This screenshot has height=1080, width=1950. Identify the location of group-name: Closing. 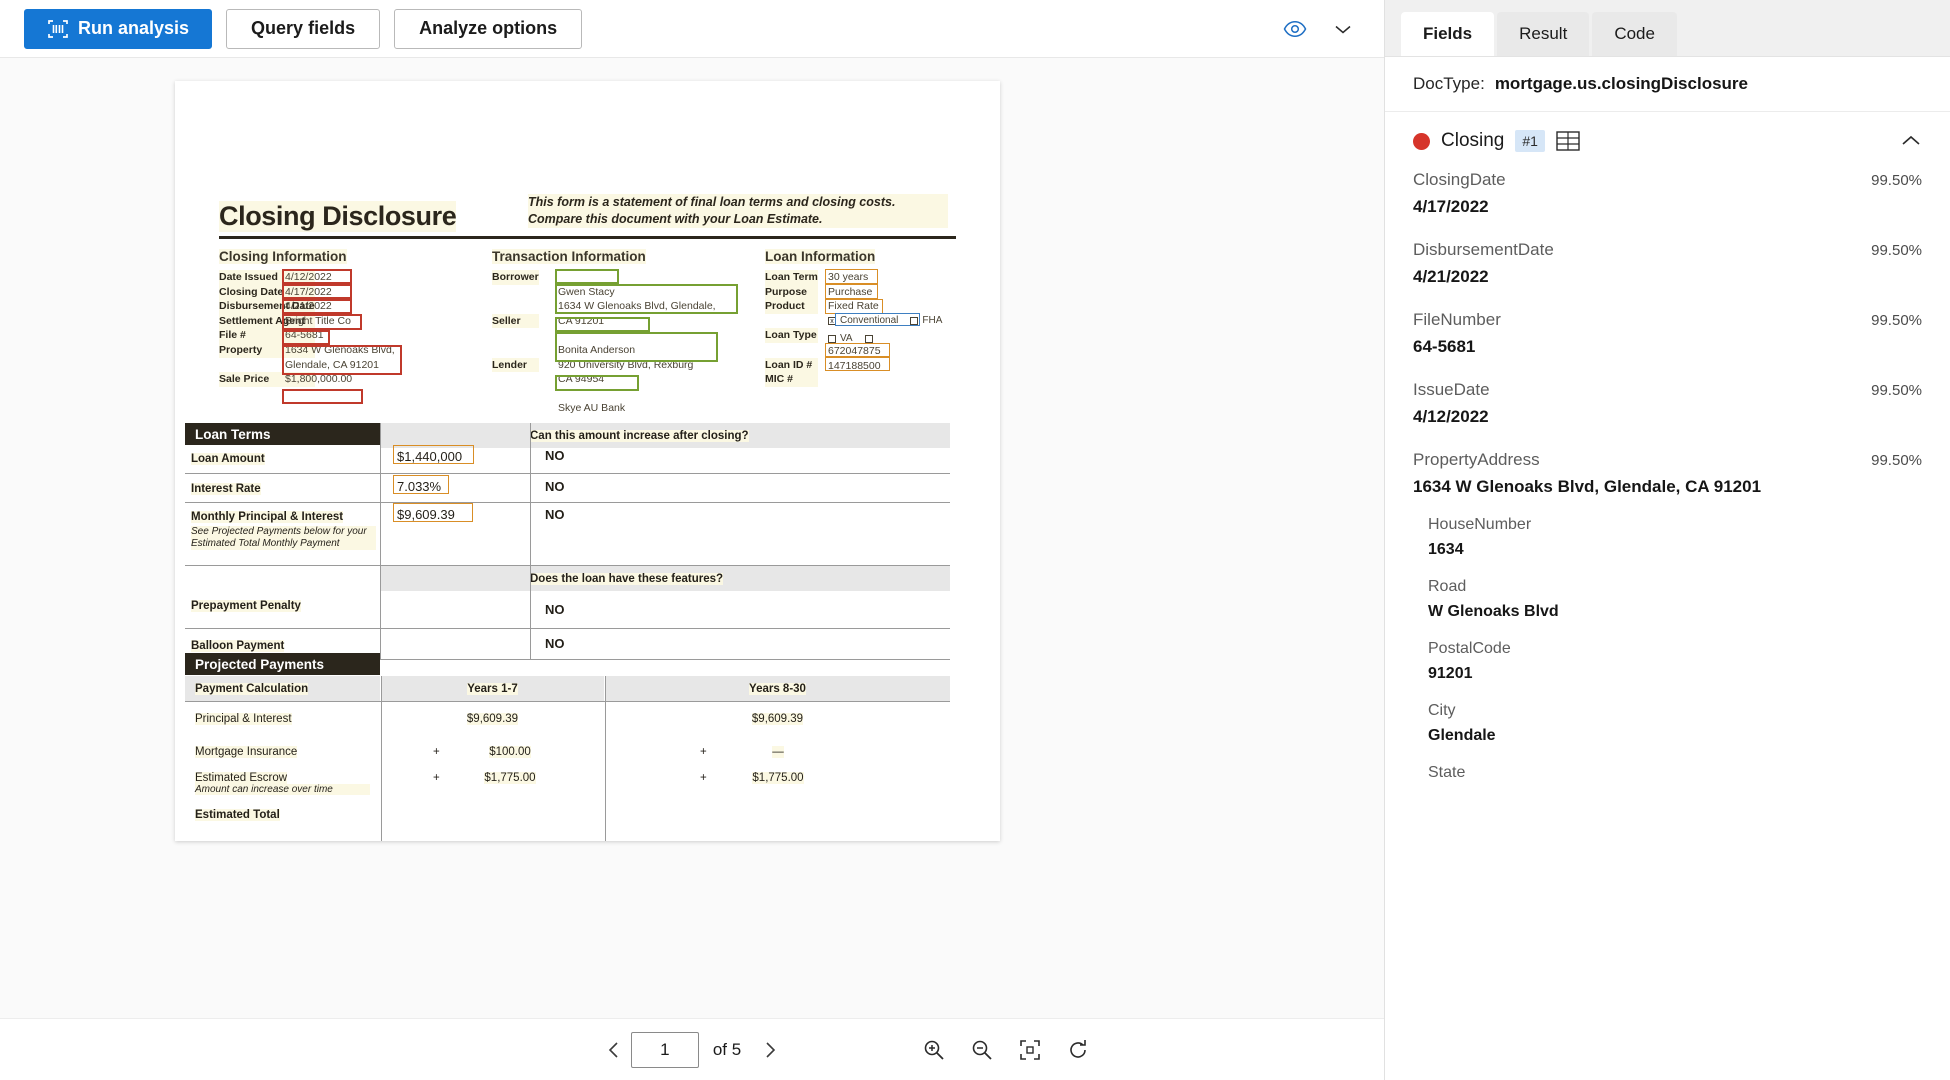
(1473, 140).